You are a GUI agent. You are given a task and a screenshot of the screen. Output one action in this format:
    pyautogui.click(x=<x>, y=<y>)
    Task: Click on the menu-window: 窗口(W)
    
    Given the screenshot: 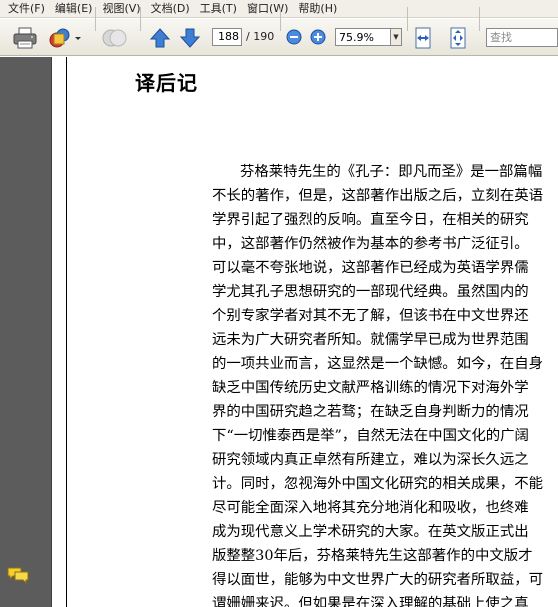 What is the action you would take?
    pyautogui.click(x=267, y=9)
    